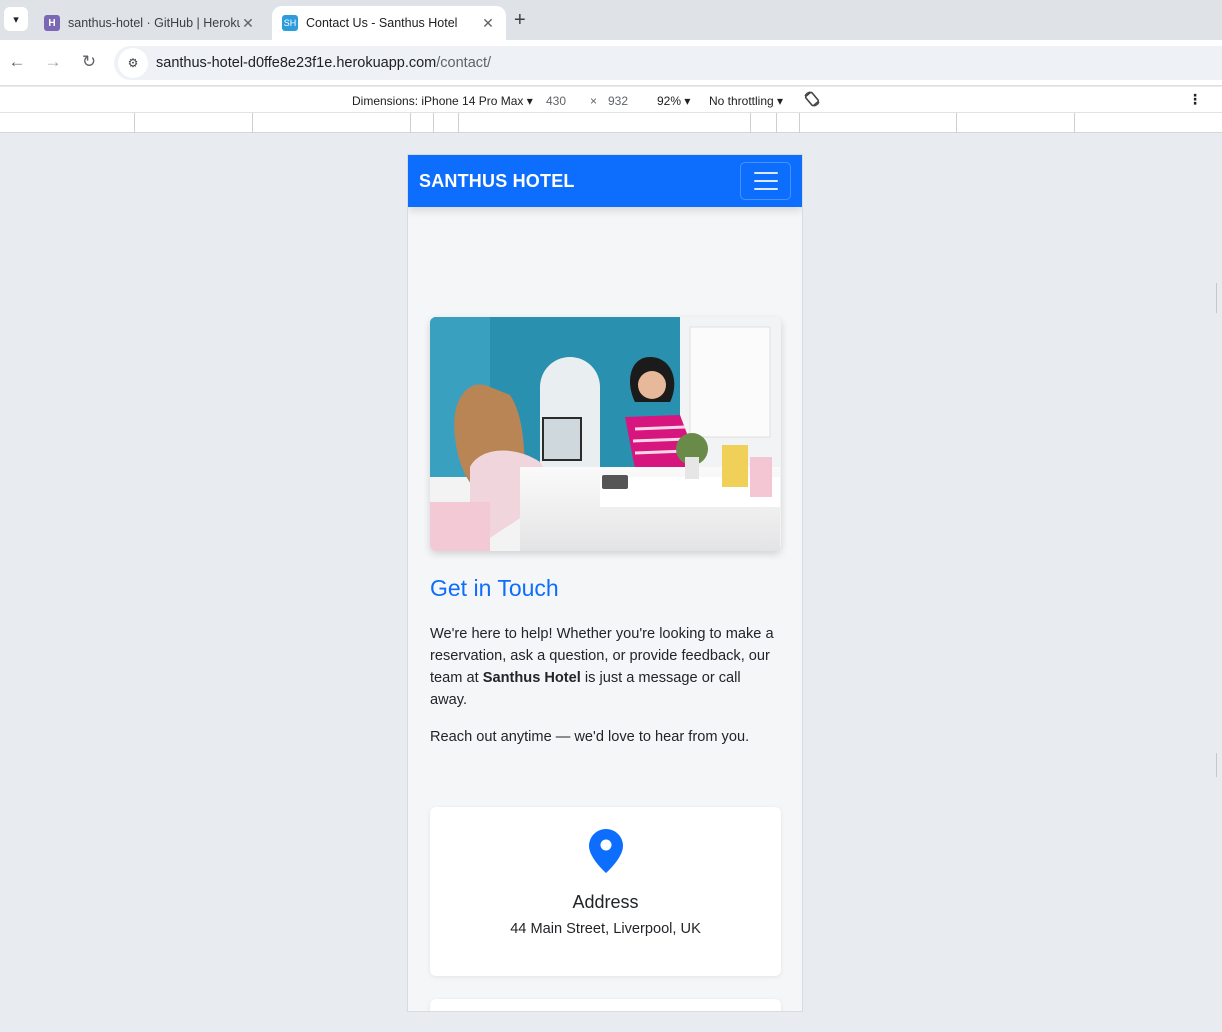 This screenshot has height=1032, width=1222. What do you see at coordinates (89, 62) in the screenshot?
I see `reload-icon: ↻` at bounding box center [89, 62].